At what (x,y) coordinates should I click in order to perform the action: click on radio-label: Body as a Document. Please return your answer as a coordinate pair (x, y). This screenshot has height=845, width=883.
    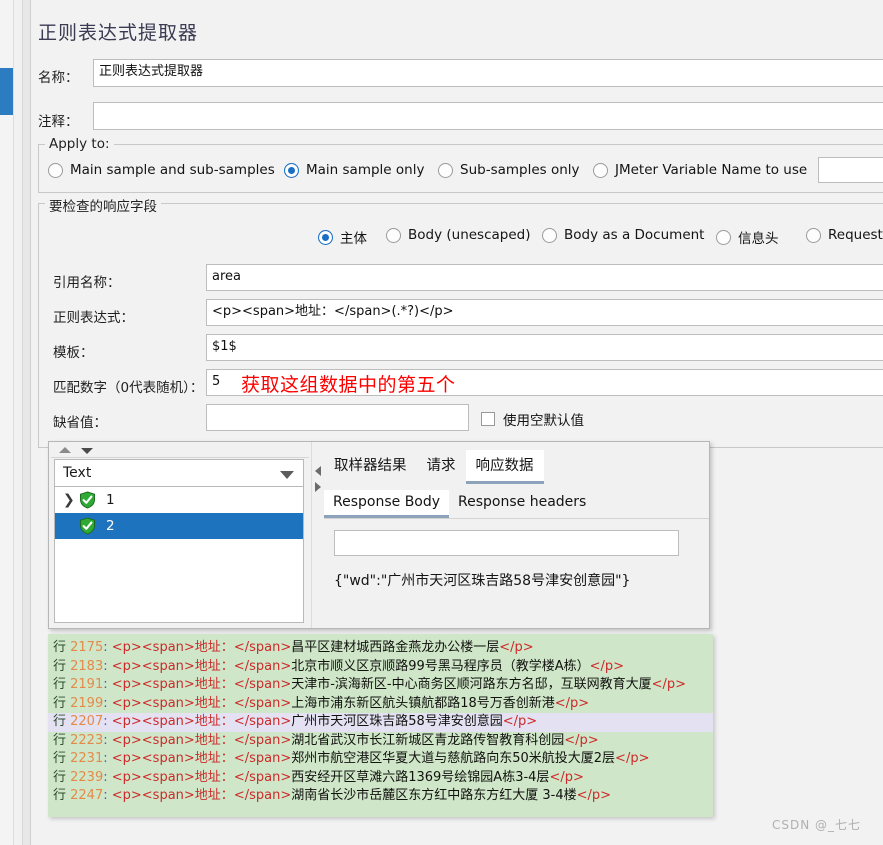
    Looking at the image, I should click on (634, 235).